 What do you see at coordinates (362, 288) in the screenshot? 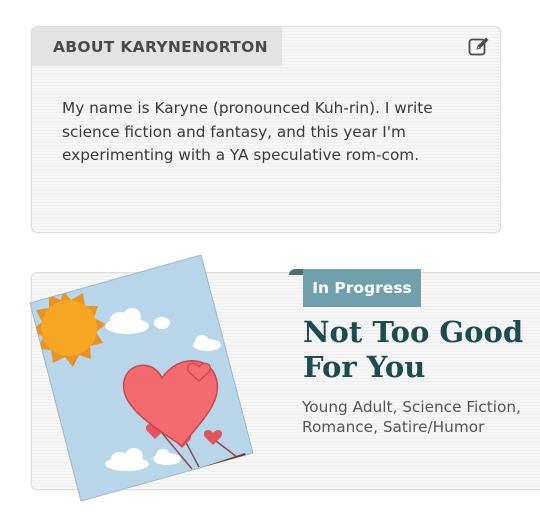
I see `status-badge: In Progress` at bounding box center [362, 288].